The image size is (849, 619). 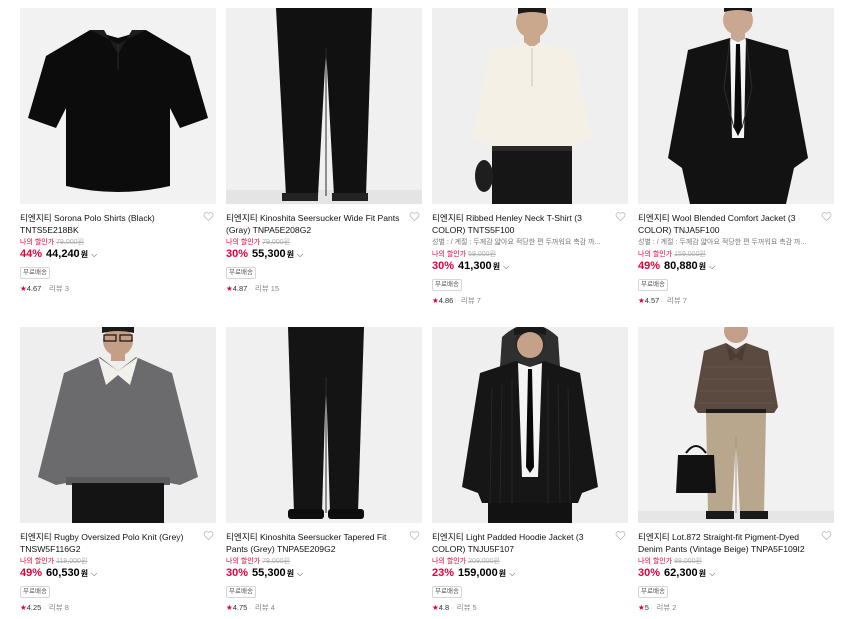 What do you see at coordinates (265, 607) in the screenshot?
I see `review-count: 리뷰 4` at bounding box center [265, 607].